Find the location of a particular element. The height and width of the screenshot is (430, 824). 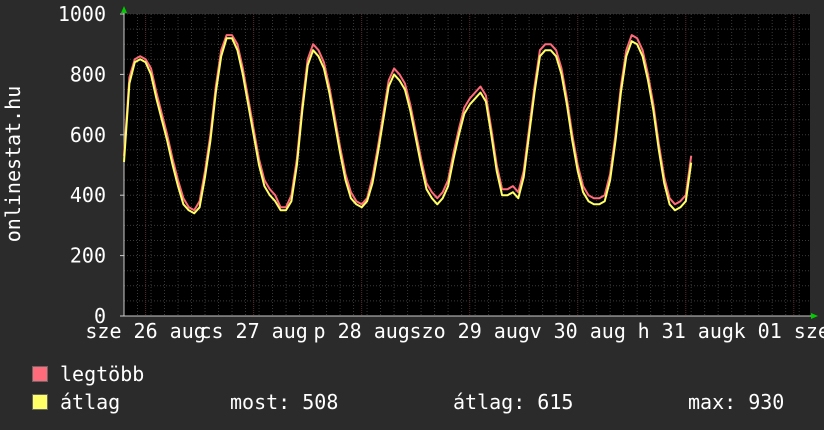

y-tick-label: 600 is located at coordinates (88, 135).